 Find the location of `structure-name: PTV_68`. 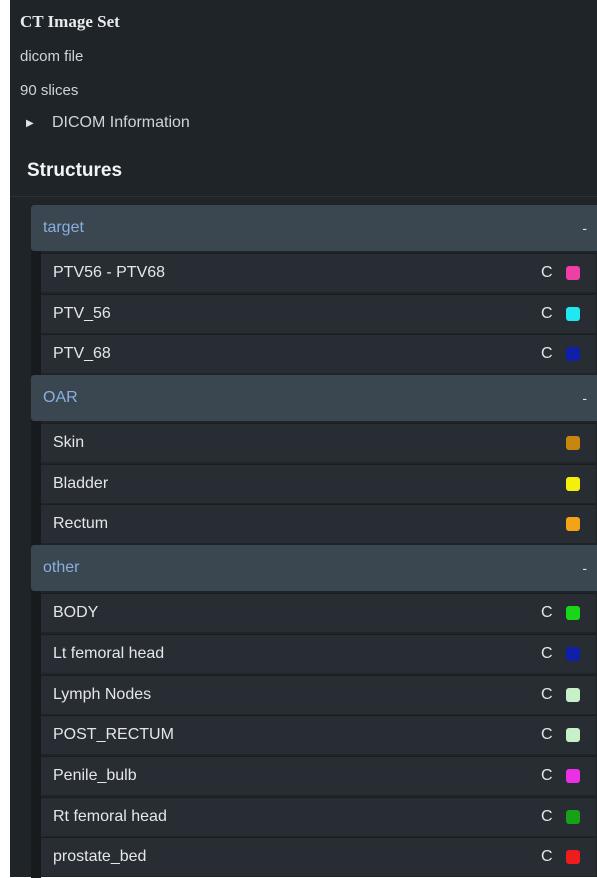

structure-name: PTV_68 is located at coordinates (82, 354).